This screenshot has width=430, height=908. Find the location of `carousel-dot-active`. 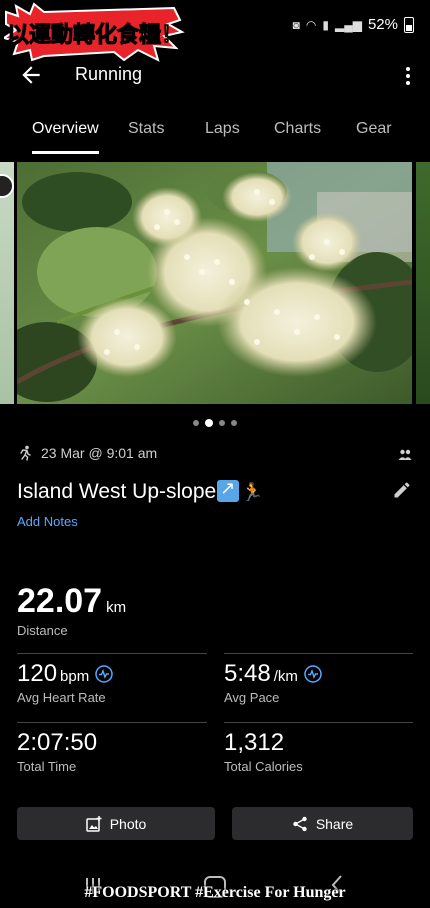

carousel-dot-active is located at coordinates (209, 423).